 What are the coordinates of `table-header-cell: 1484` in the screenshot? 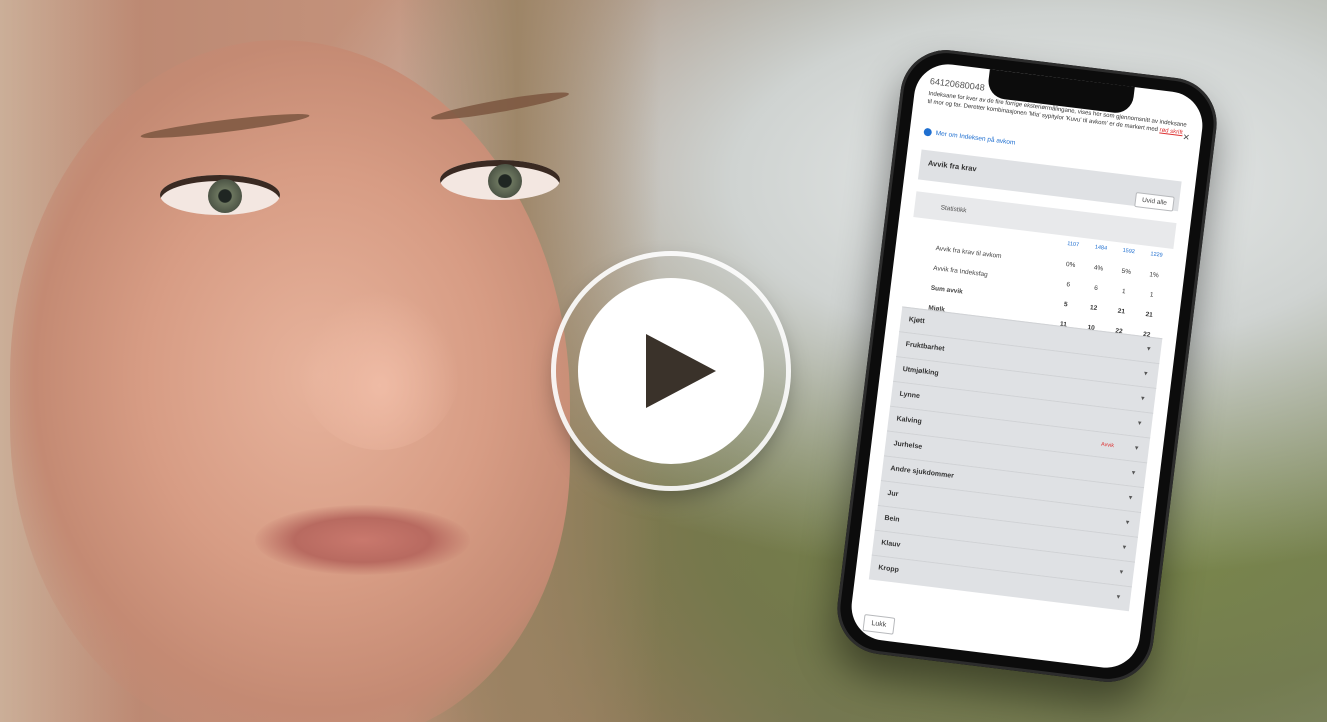 It's located at (1101, 248).